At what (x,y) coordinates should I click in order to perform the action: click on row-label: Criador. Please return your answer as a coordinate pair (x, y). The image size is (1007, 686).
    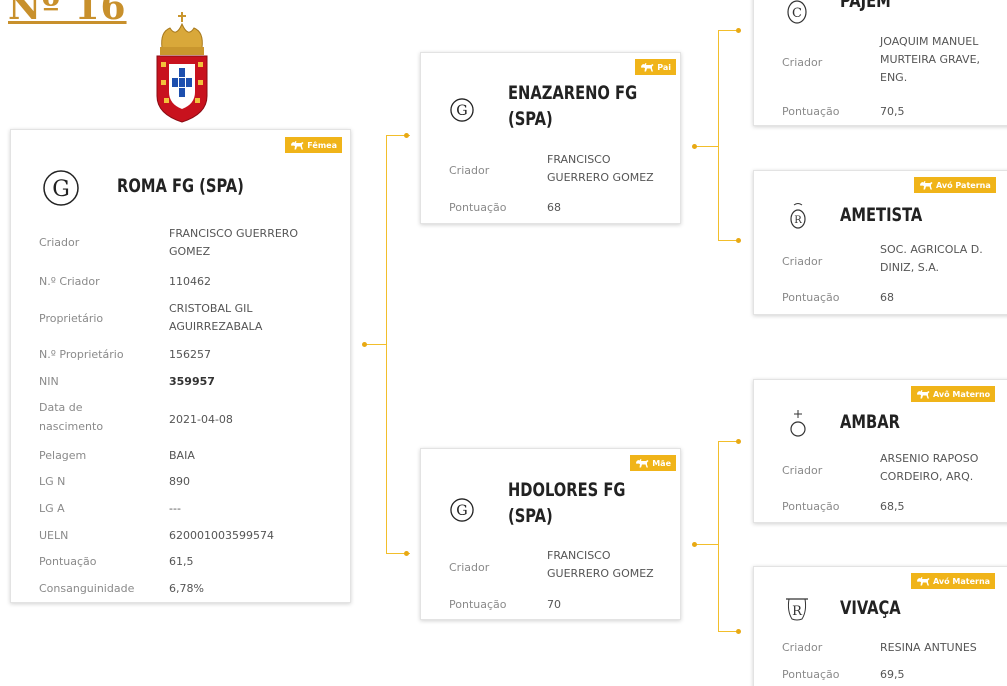
    Looking at the image, I should click on (59, 242).